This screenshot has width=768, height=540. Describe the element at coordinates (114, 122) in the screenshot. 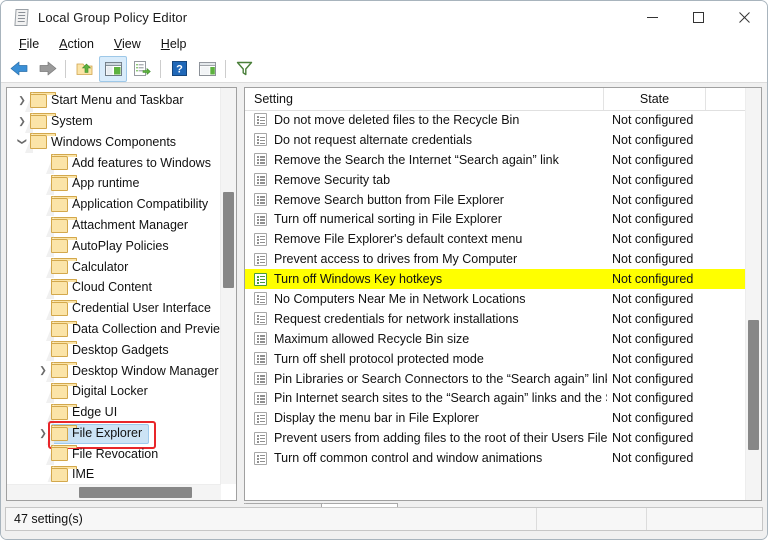

I see `tree-item-system: ❯ System` at that location.